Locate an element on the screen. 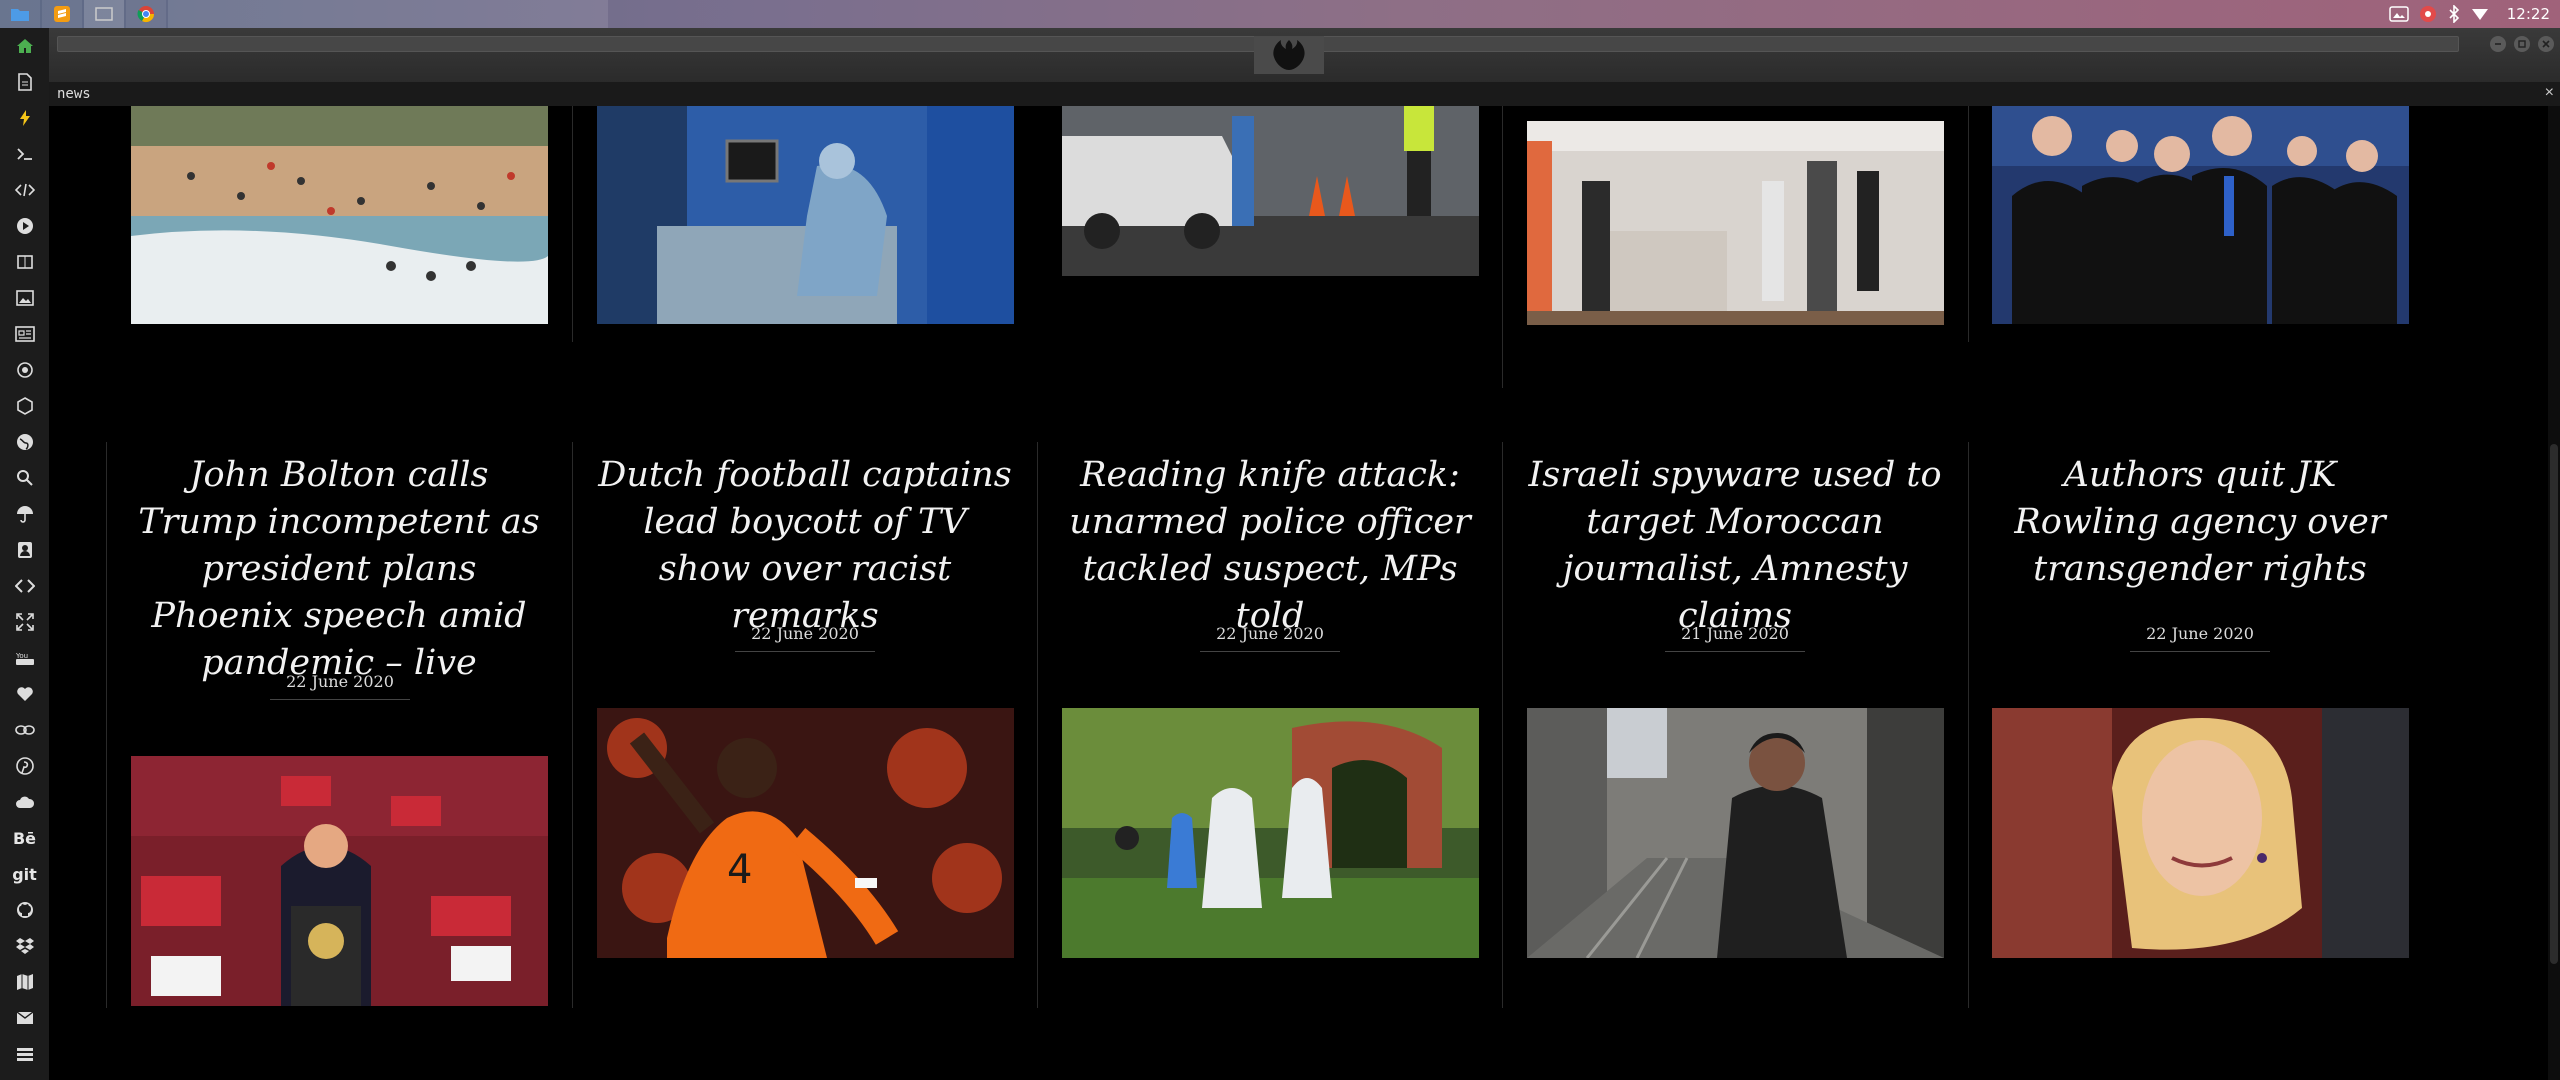 This screenshot has width=2560, height=1080. article-image-hospital is located at coordinates (805, 215).